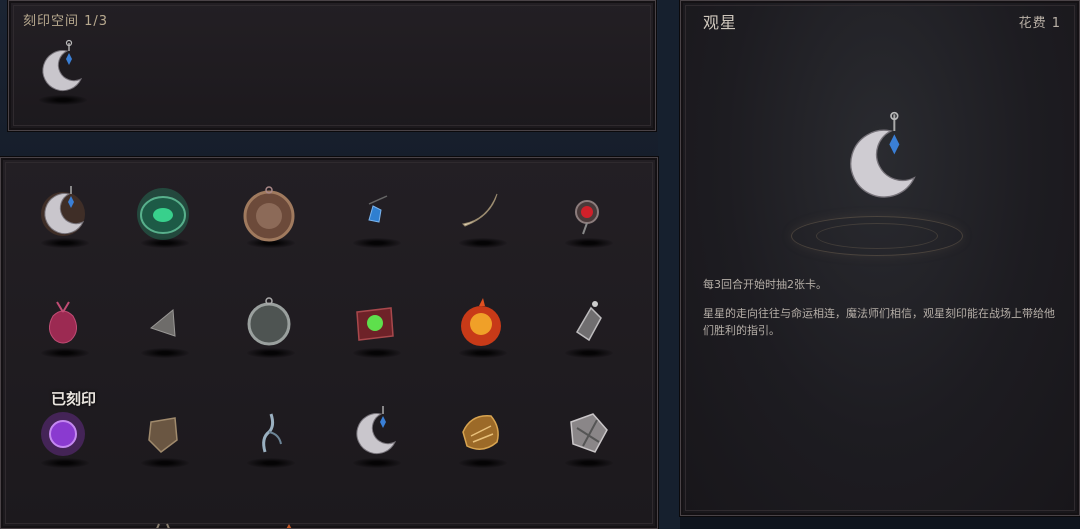 This screenshot has height=529, width=1080. I want to click on red-gem-amulet-icon, so click(587, 217).